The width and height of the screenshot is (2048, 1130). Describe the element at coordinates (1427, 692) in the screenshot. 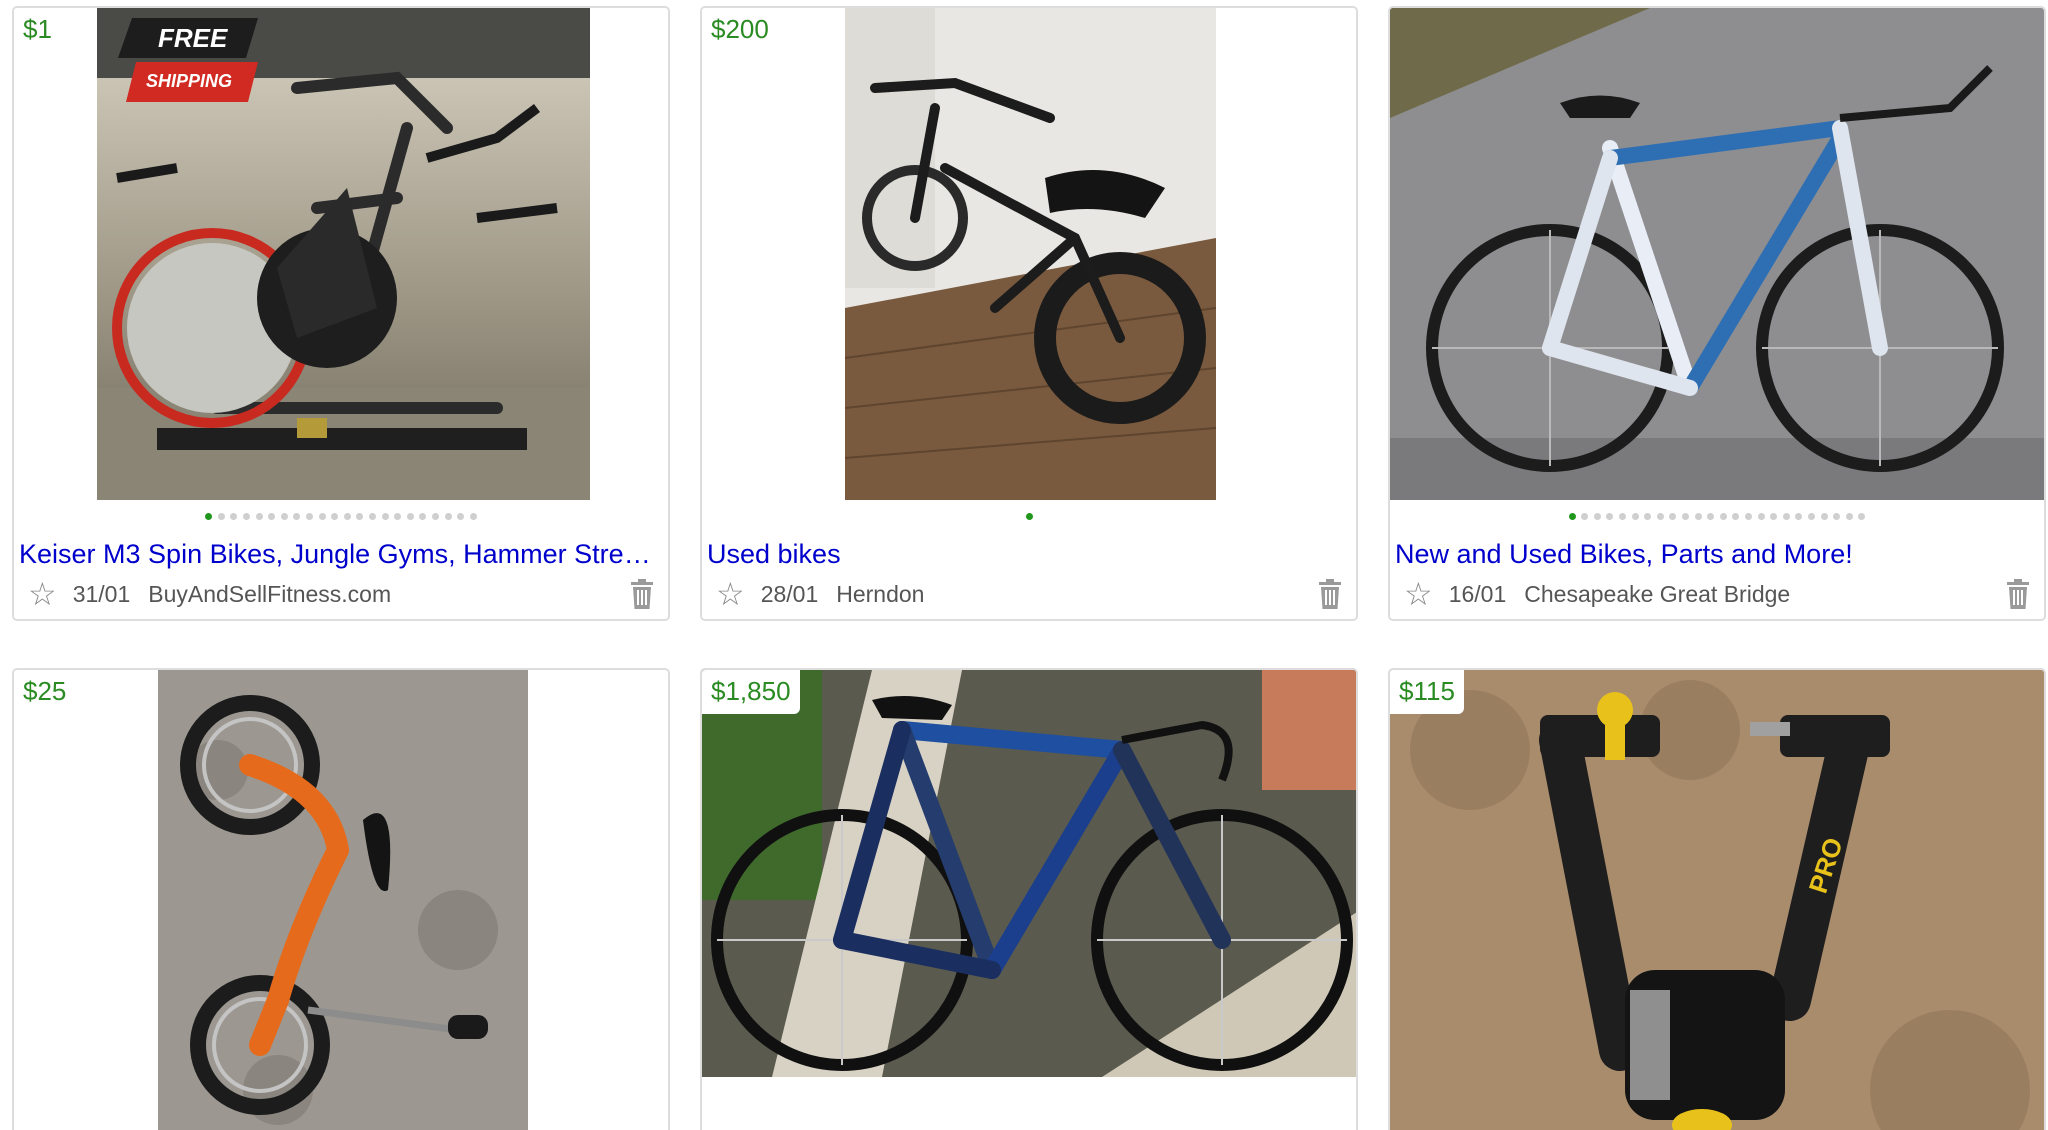

I see `price-badge: $115` at that location.